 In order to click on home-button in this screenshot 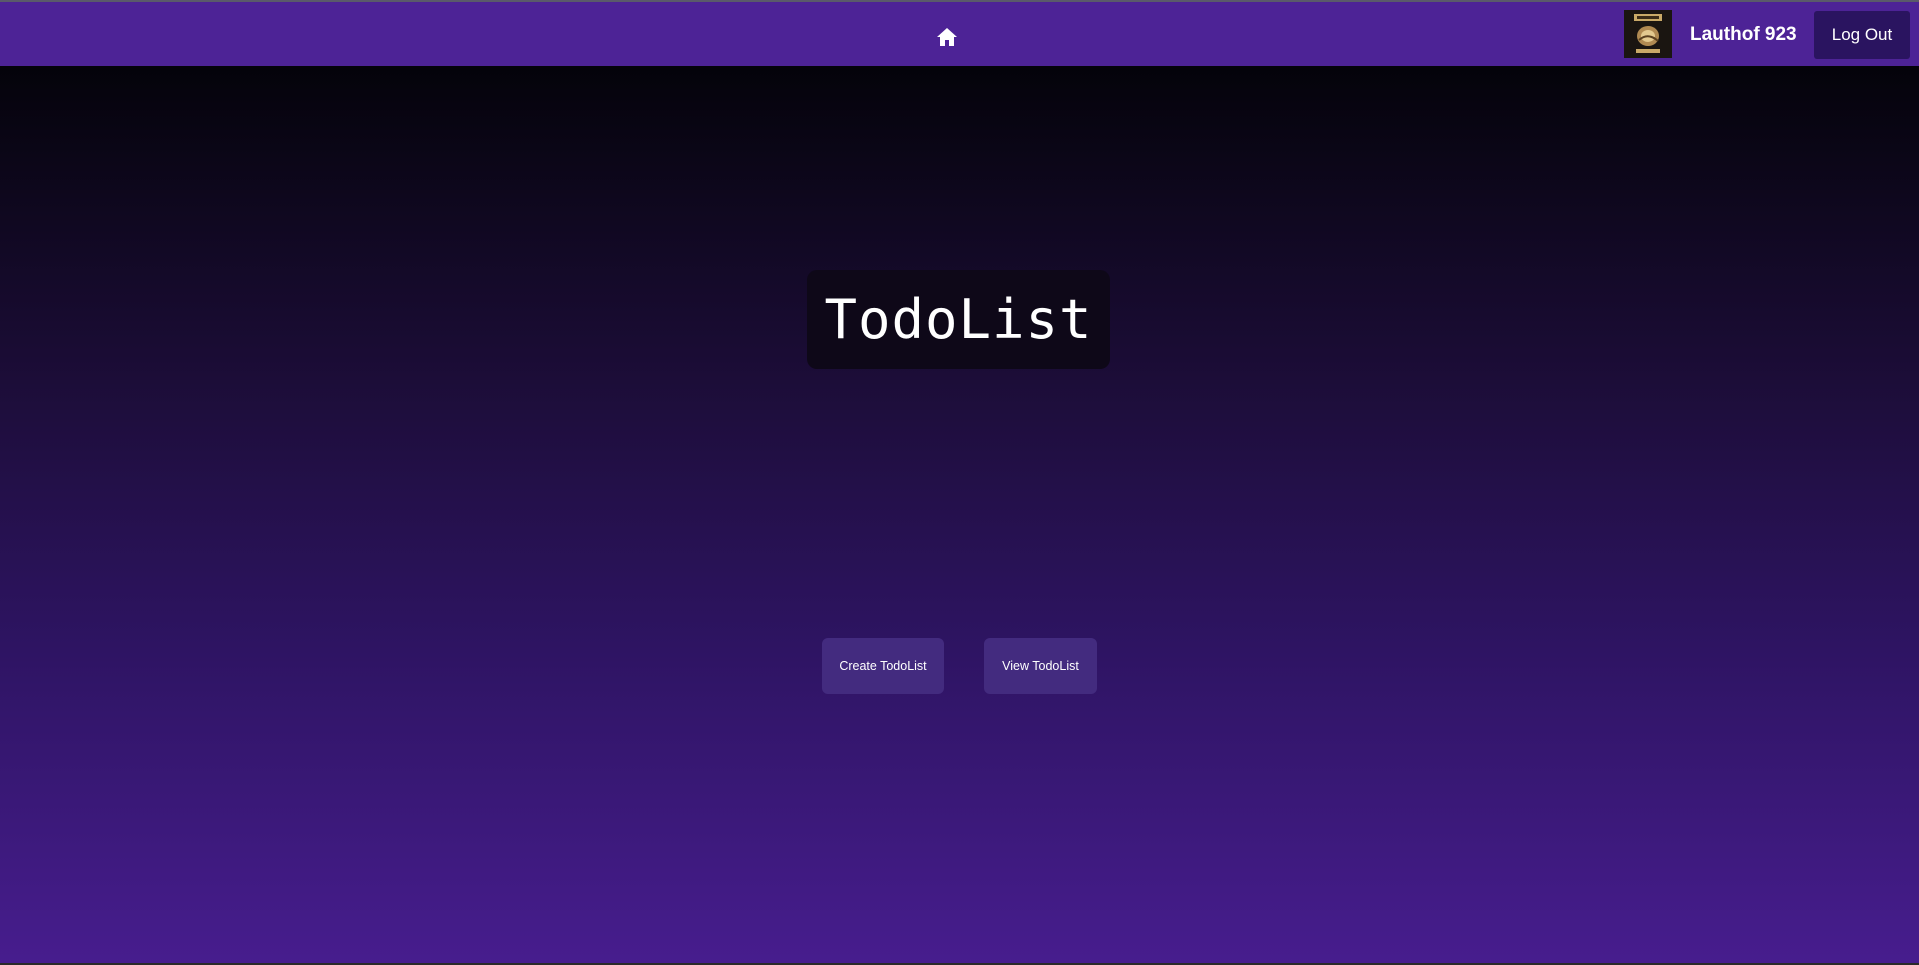, I will do `click(947, 37)`.